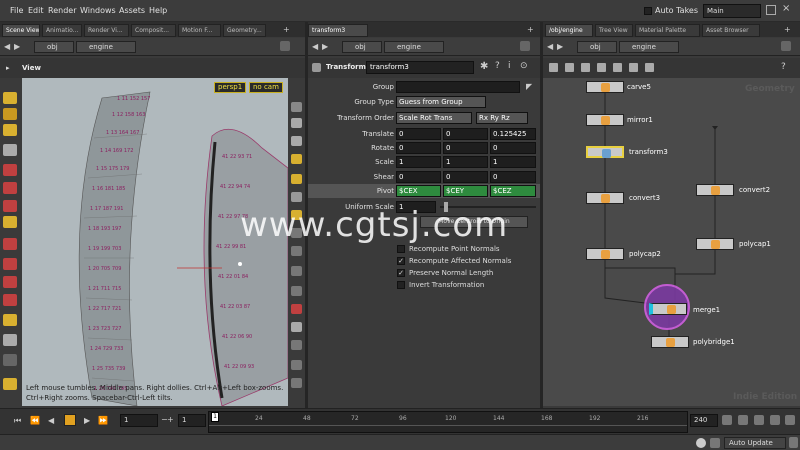  Describe the element at coordinates (648, 11) in the screenshot. I see `auto-takes-checkbox` at that location.